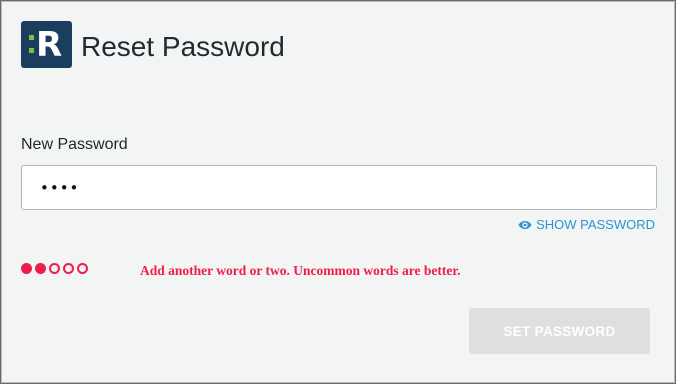 The image size is (676, 384). What do you see at coordinates (49, 45) in the screenshot?
I see `logo-letter: R` at bounding box center [49, 45].